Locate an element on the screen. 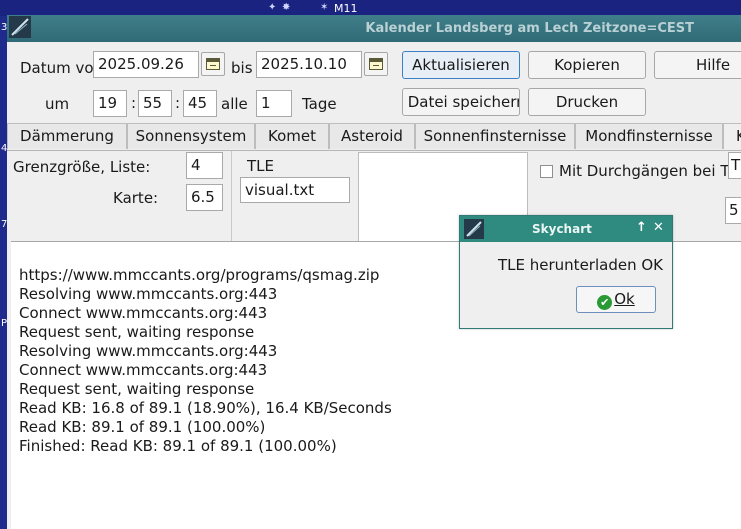 The height and width of the screenshot is (529, 741). time-label: um is located at coordinates (57, 104).